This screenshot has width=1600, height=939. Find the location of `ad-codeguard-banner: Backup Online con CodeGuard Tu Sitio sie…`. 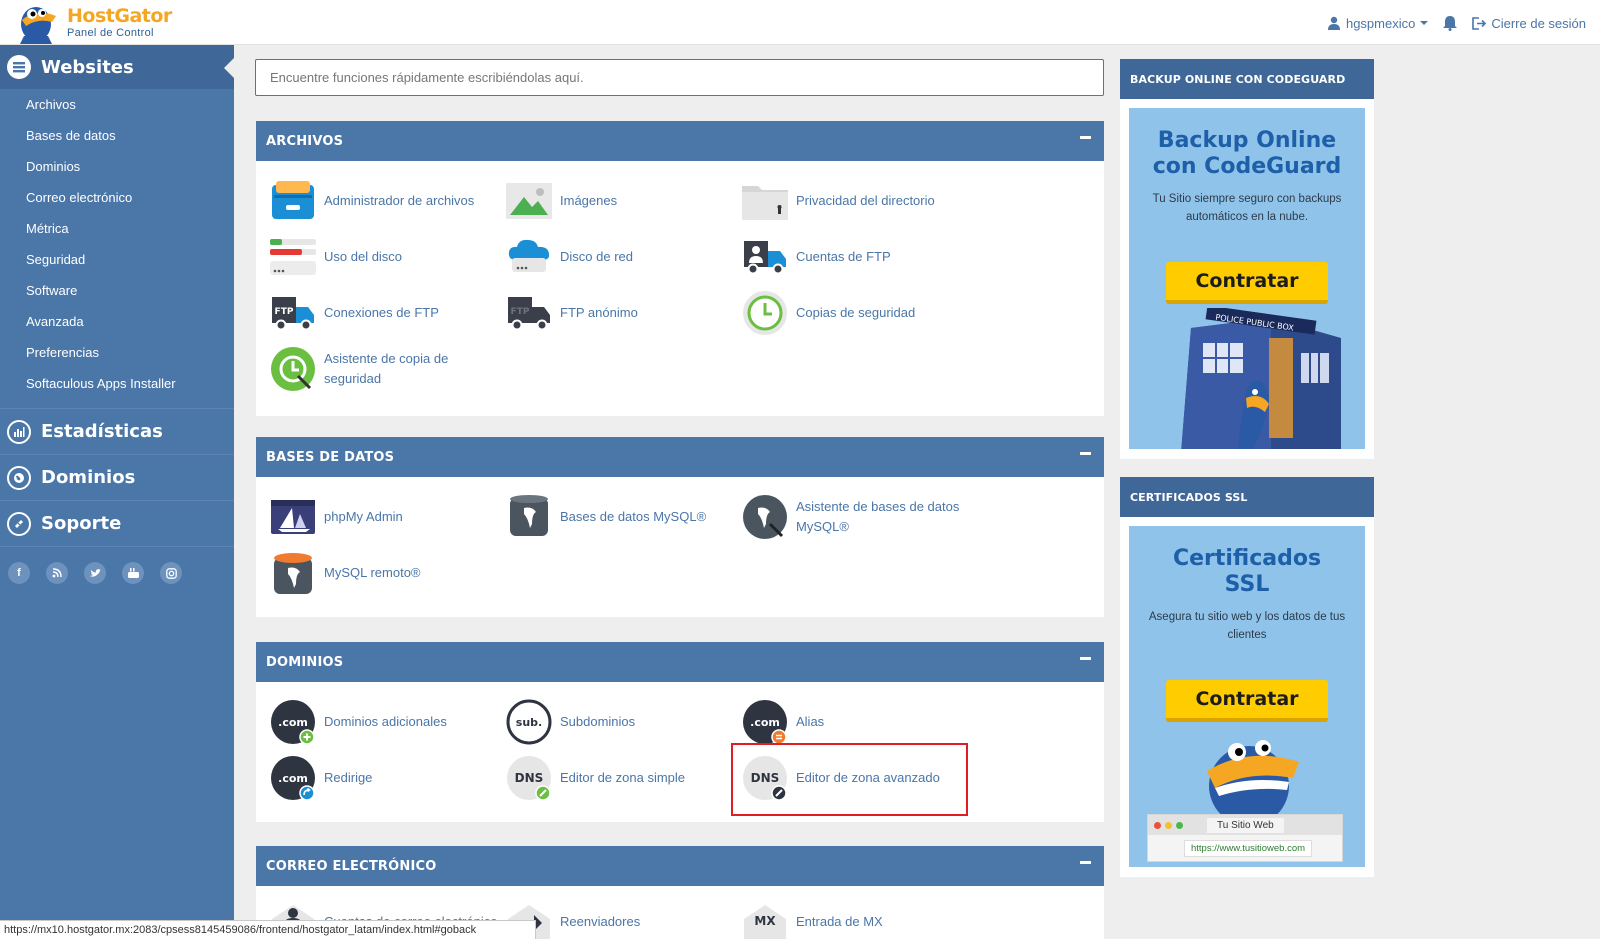

ad-codeguard-banner: Backup Online con CodeGuard Tu Sitio sie… is located at coordinates (1247, 278).